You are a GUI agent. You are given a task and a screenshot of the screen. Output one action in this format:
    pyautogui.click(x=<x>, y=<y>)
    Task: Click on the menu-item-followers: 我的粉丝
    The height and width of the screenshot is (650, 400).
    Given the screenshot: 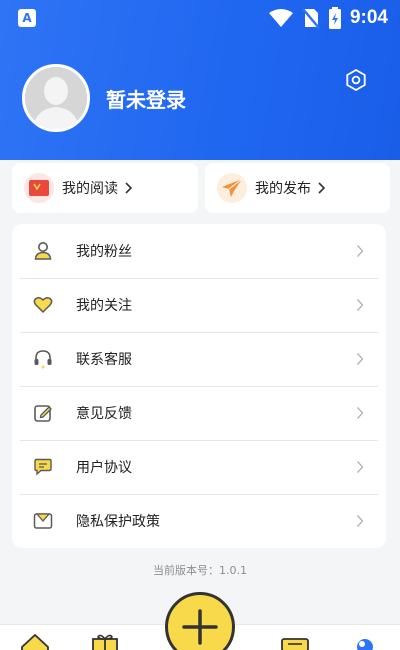 What is the action you would take?
    pyautogui.click(x=199, y=251)
    